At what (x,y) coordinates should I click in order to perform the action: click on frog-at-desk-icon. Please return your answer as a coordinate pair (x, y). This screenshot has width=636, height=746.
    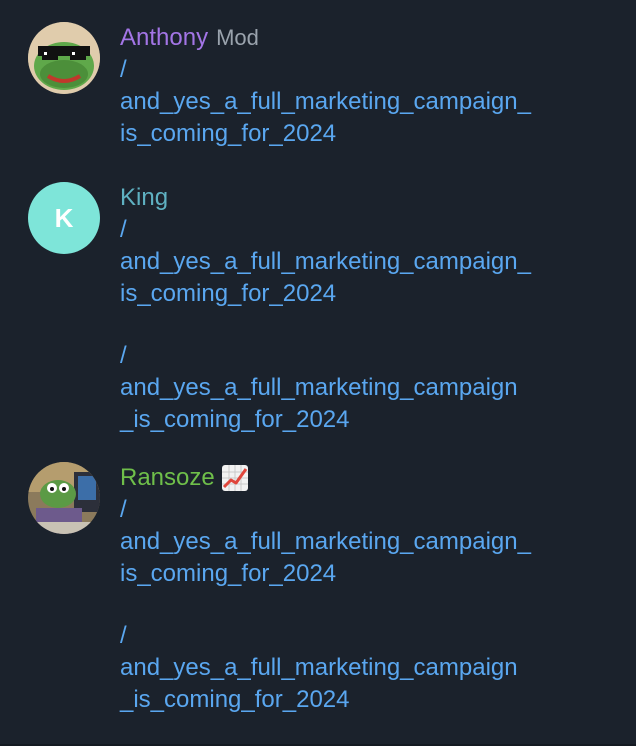
    Looking at the image, I should click on (64, 498).